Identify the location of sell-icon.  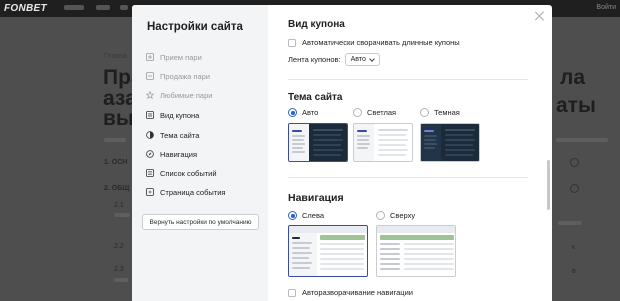
(150, 76).